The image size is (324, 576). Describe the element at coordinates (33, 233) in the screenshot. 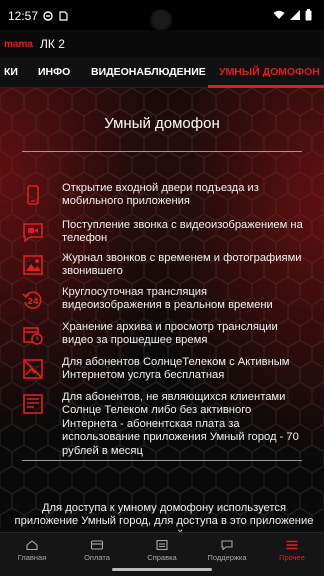

I see `video-call-icon` at that location.